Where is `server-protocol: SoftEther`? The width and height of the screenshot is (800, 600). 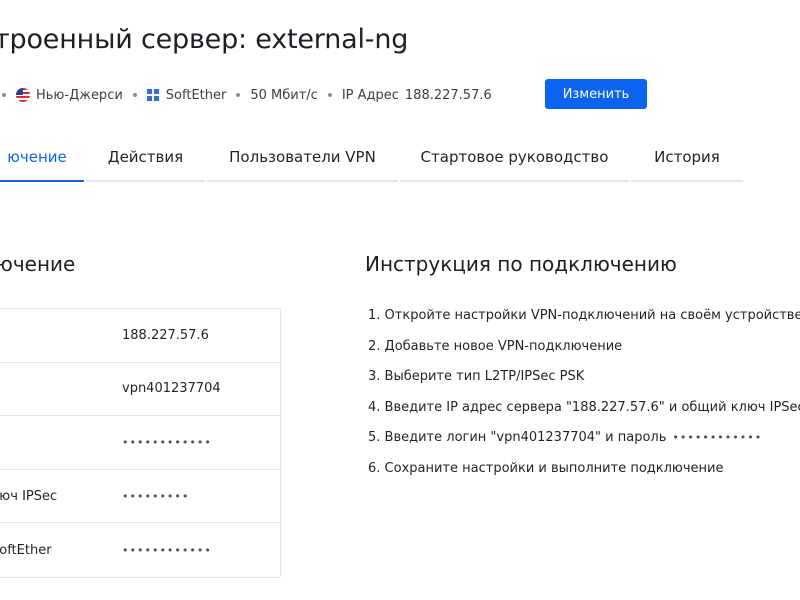
server-protocol: SoftEther is located at coordinates (196, 95).